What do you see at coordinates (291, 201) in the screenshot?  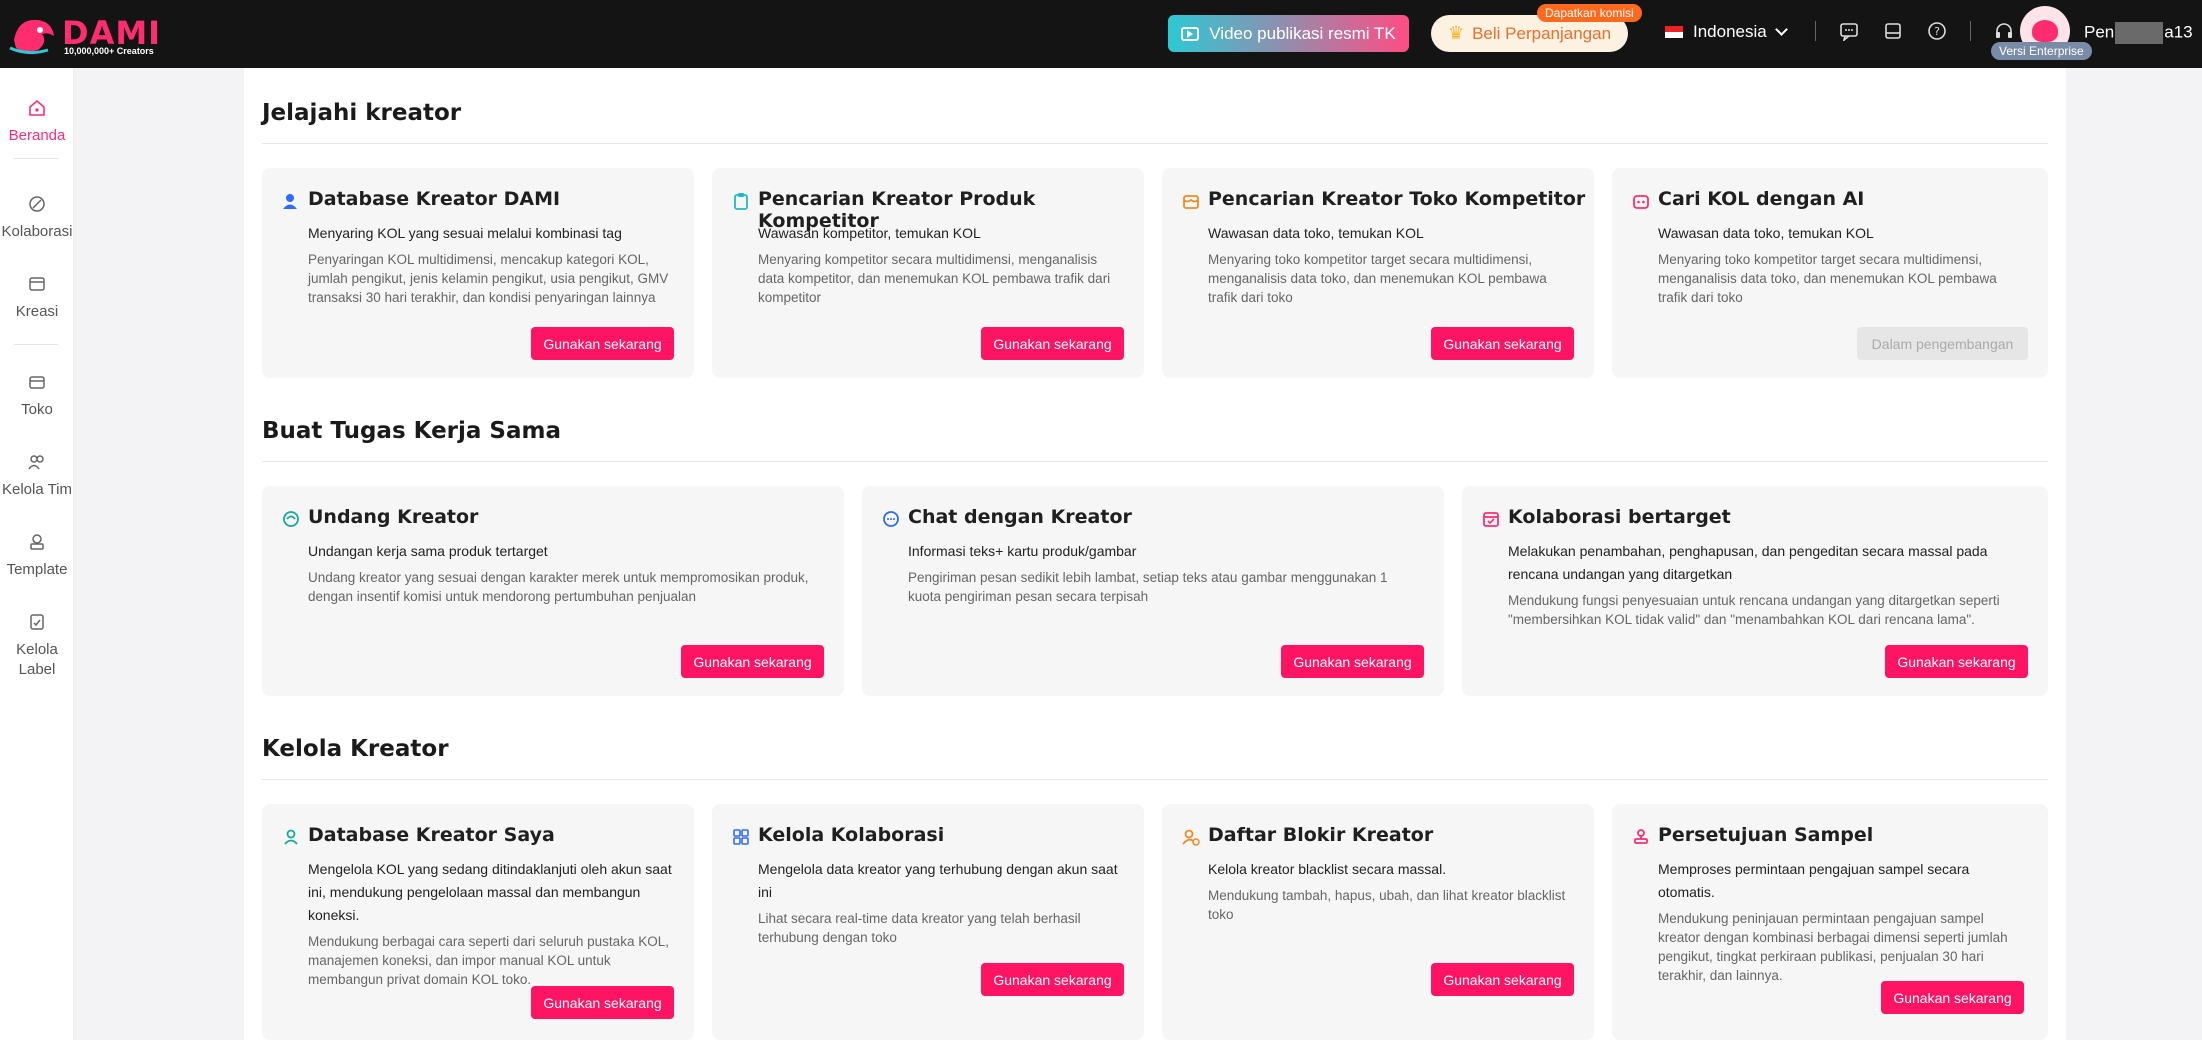 I see `user-icon` at bounding box center [291, 201].